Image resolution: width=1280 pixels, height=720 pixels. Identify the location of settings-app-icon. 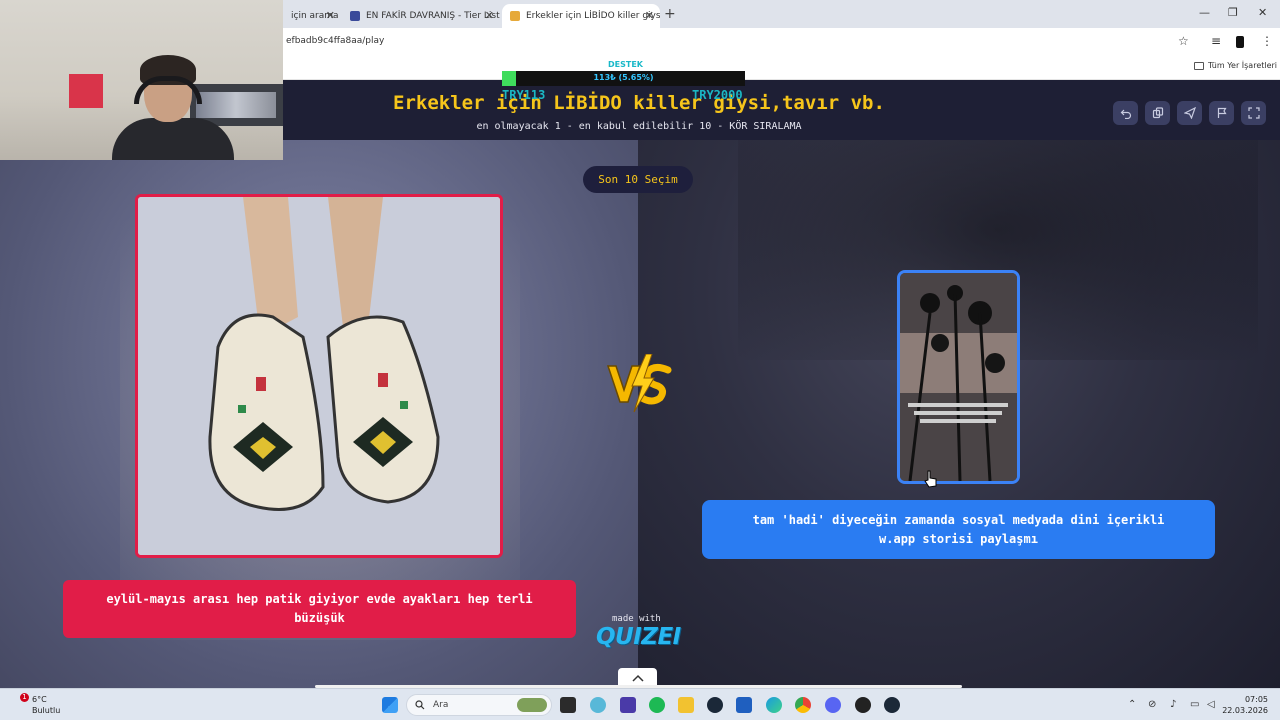
(598, 705).